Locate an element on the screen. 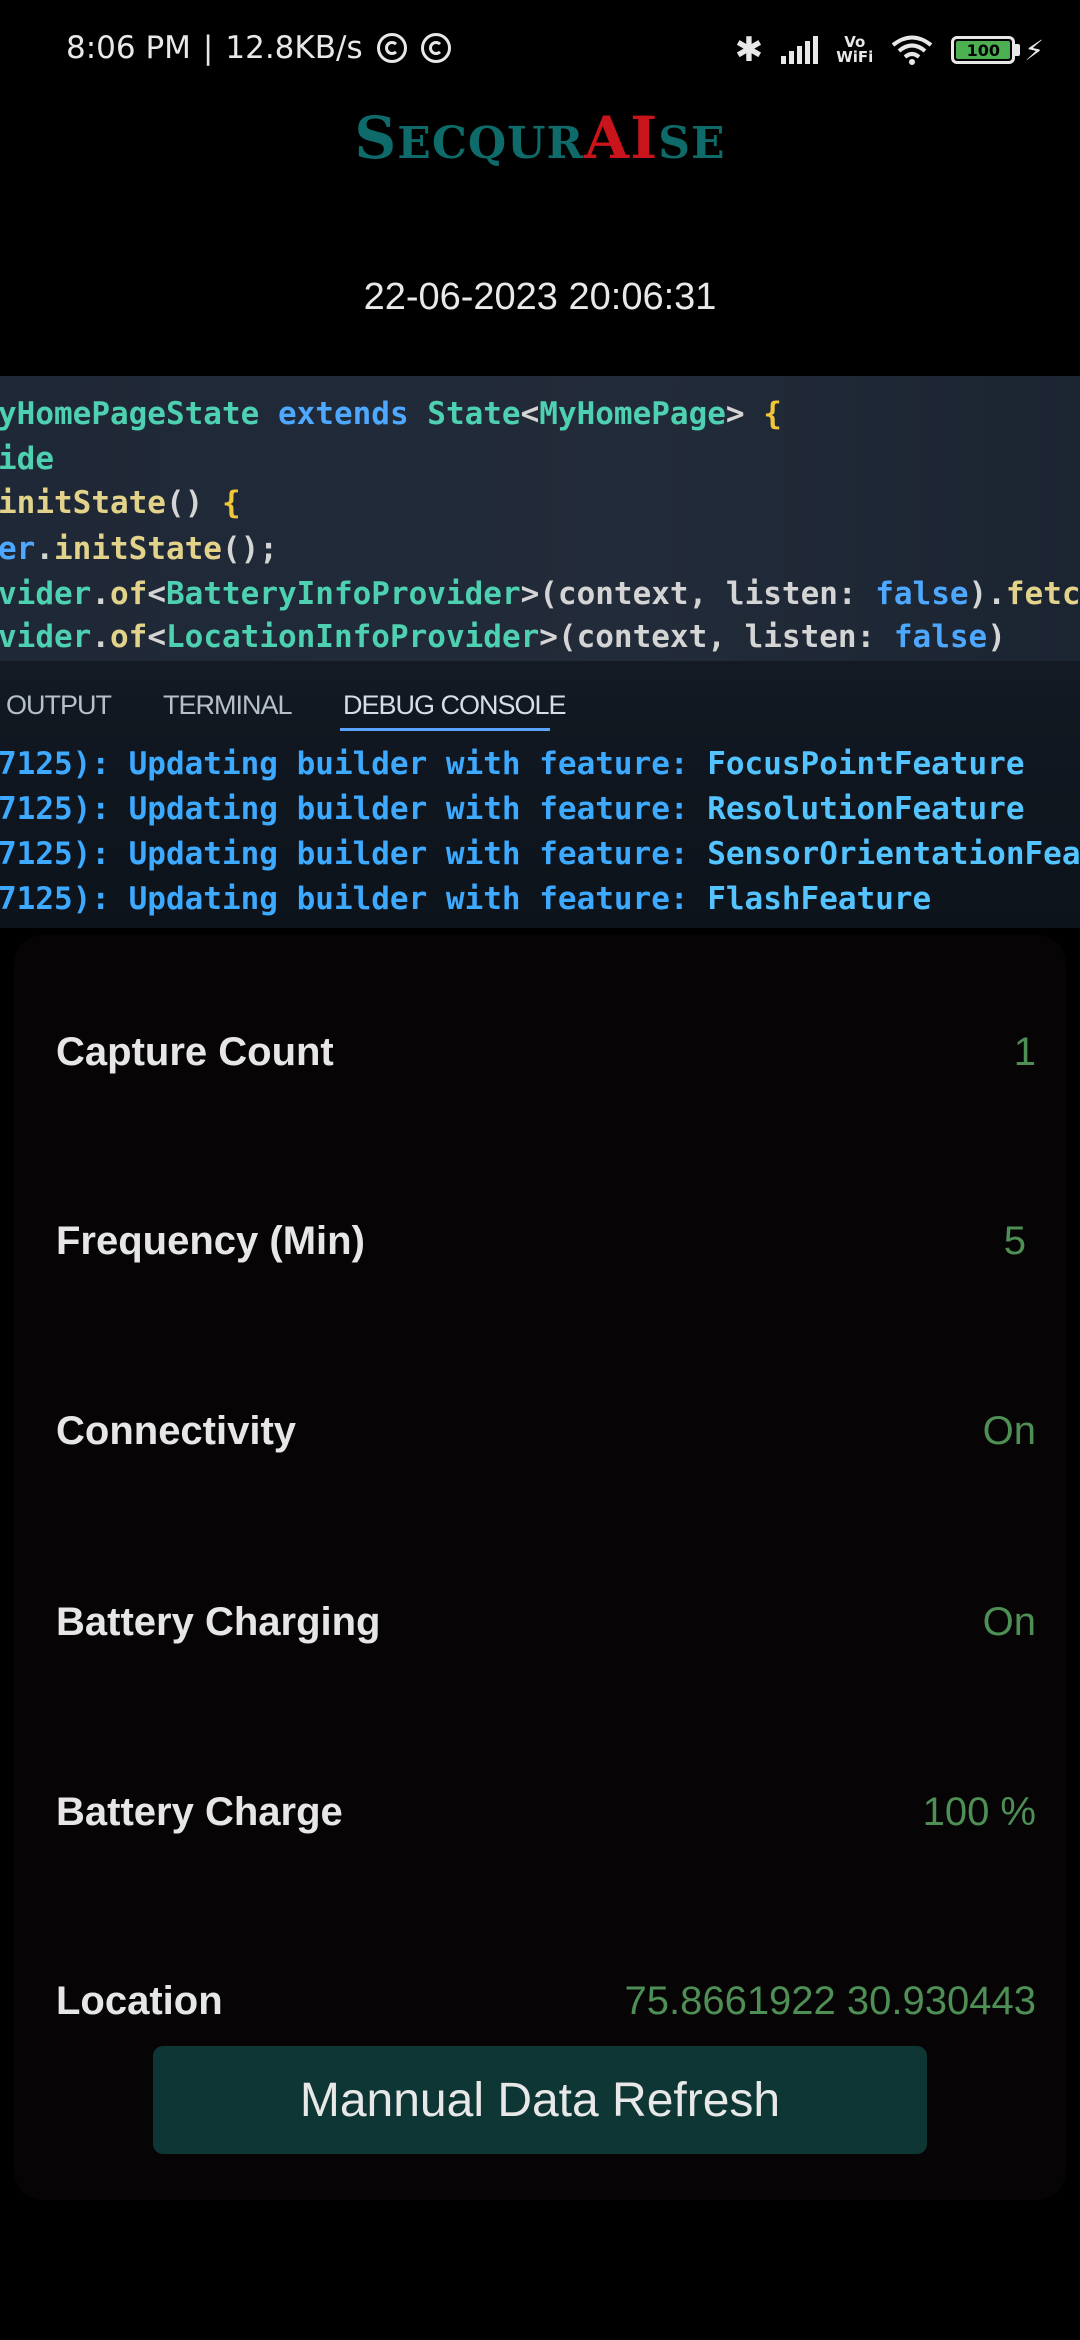  code-token: LocationInfoProvider is located at coordinates (353, 637).